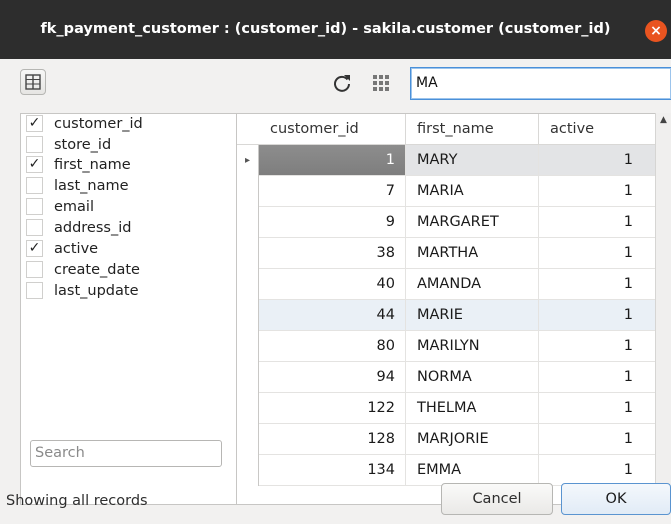  What do you see at coordinates (332, 408) in the screenshot?
I see `cell-customer-id: 122` at bounding box center [332, 408].